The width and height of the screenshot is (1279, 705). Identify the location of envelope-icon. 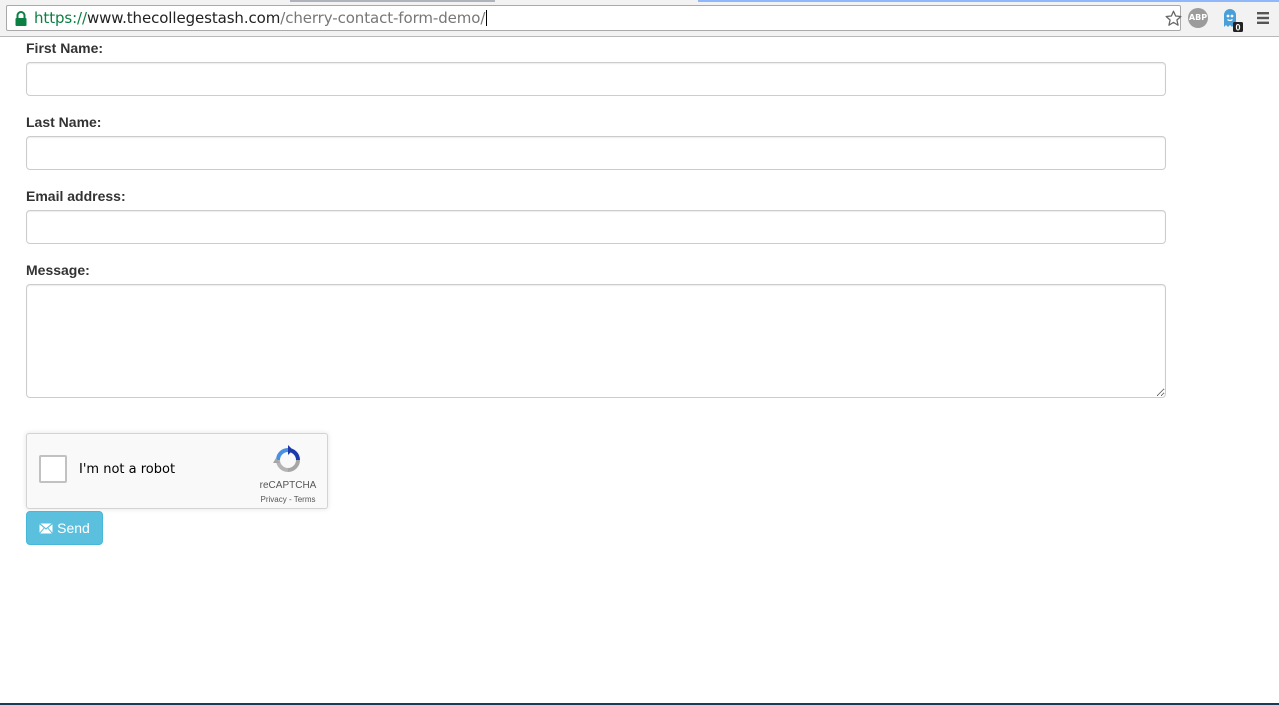
(46, 528).